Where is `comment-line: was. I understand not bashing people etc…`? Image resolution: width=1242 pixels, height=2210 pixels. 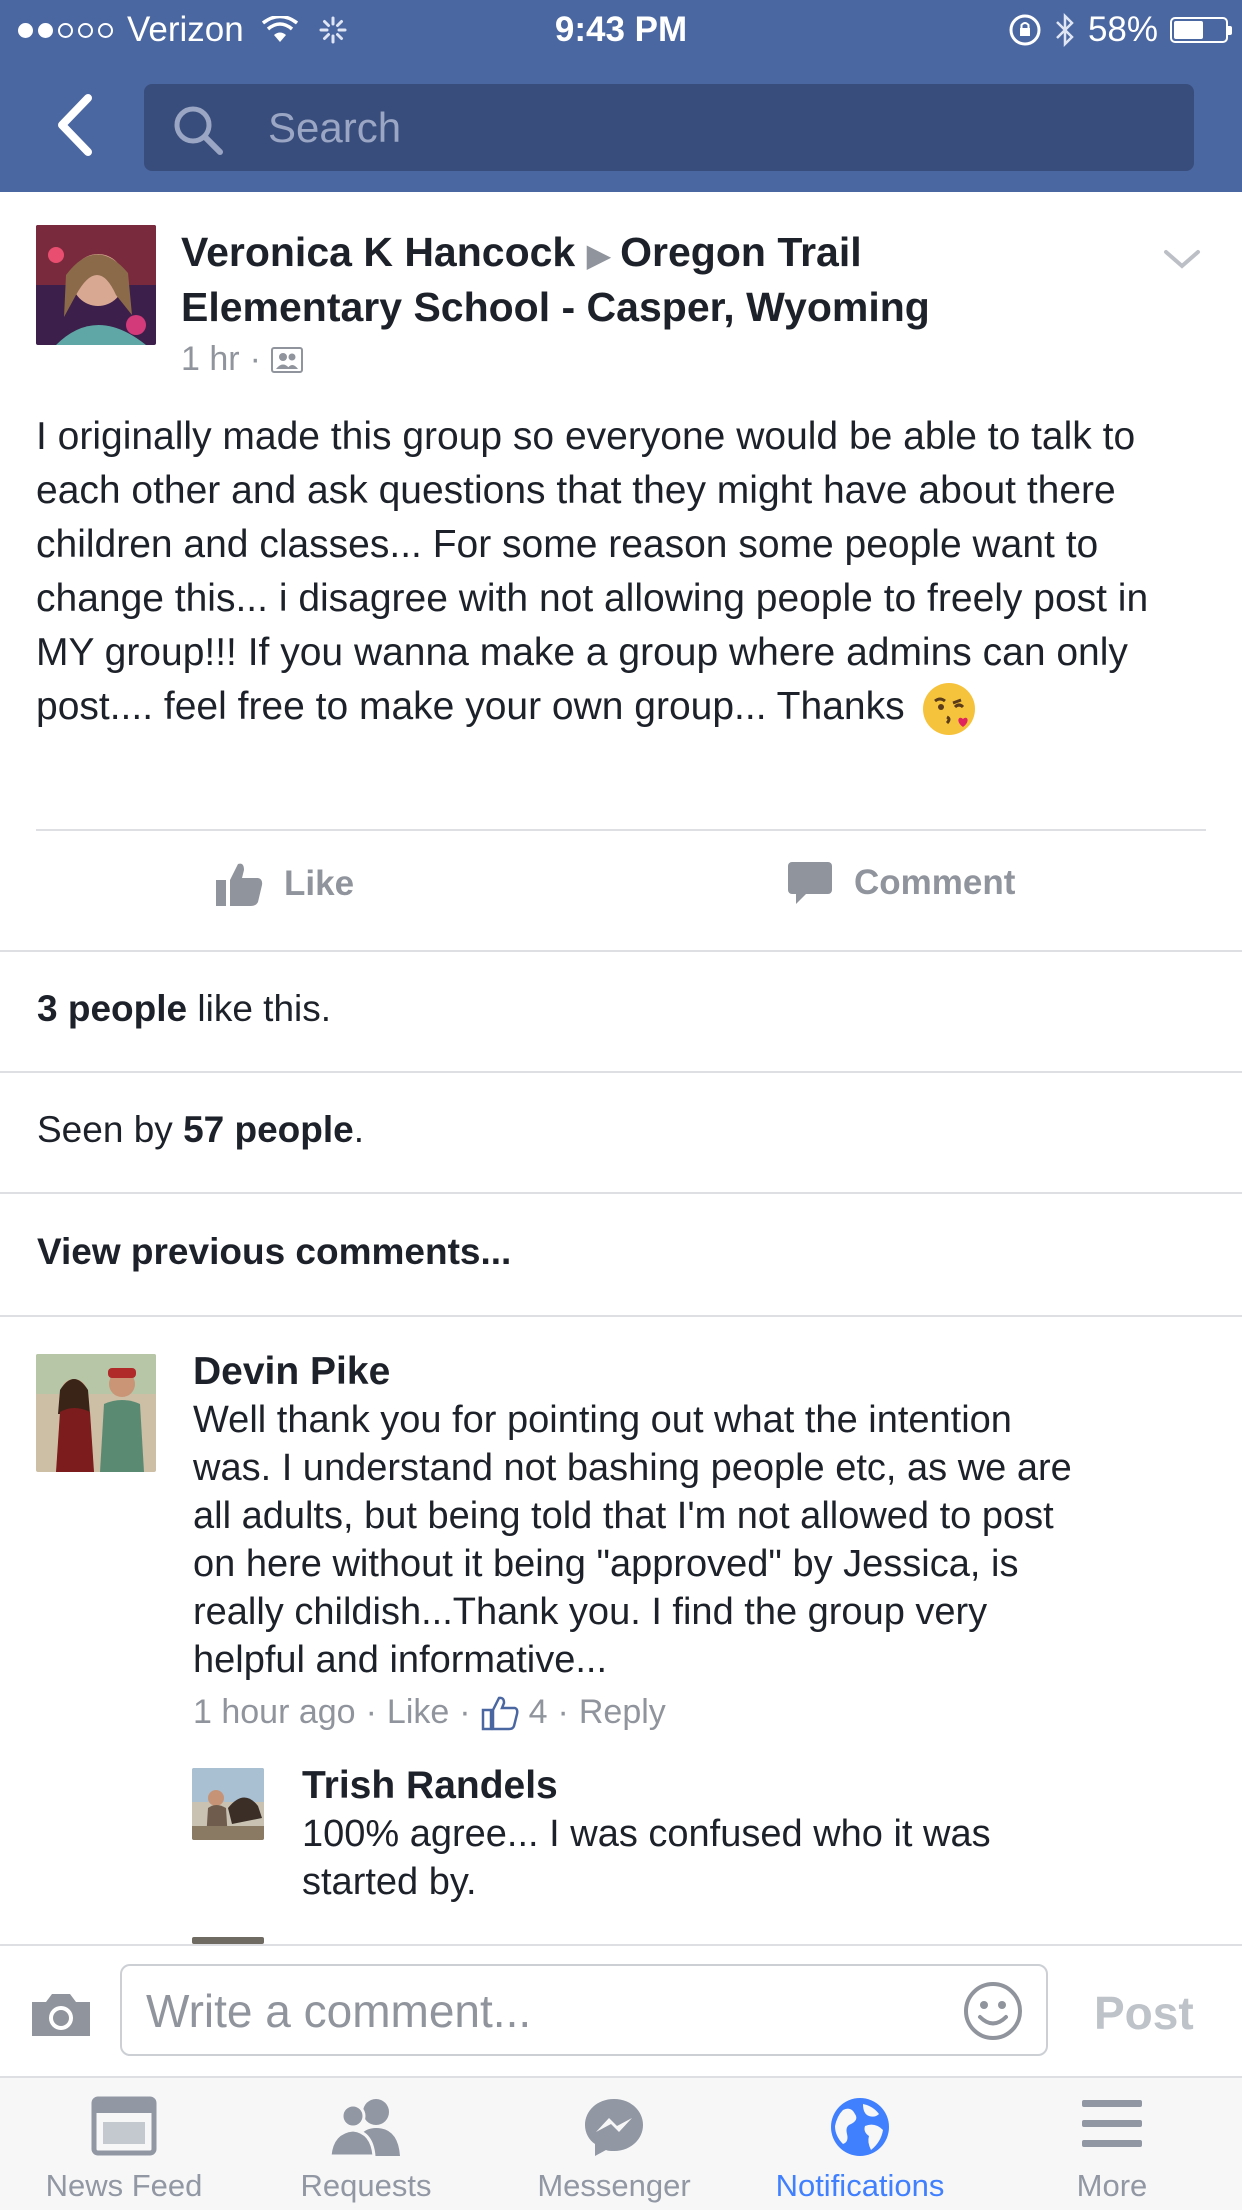
comment-line: was. I understand not bashing people etc… is located at coordinates (632, 1468).